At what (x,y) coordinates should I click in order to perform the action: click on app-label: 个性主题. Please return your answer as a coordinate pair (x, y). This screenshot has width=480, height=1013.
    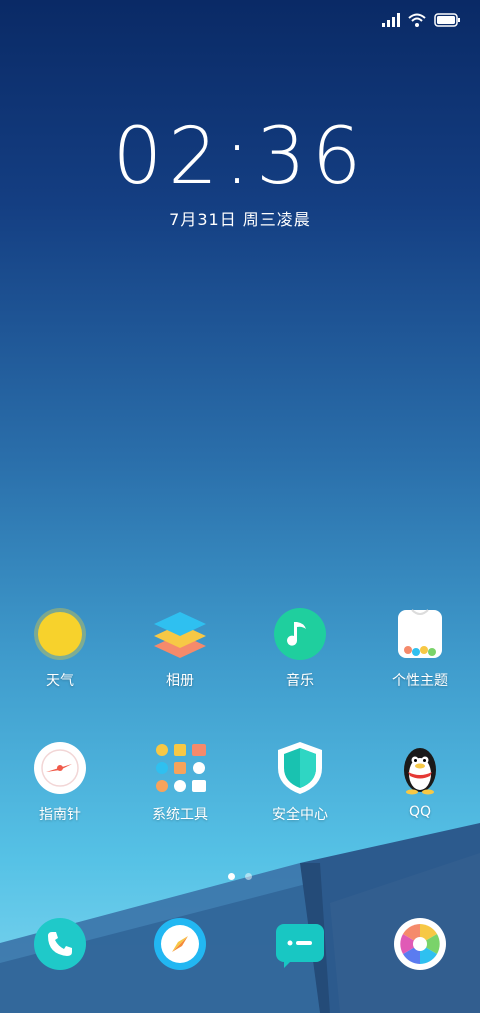
    Looking at the image, I should click on (420, 681).